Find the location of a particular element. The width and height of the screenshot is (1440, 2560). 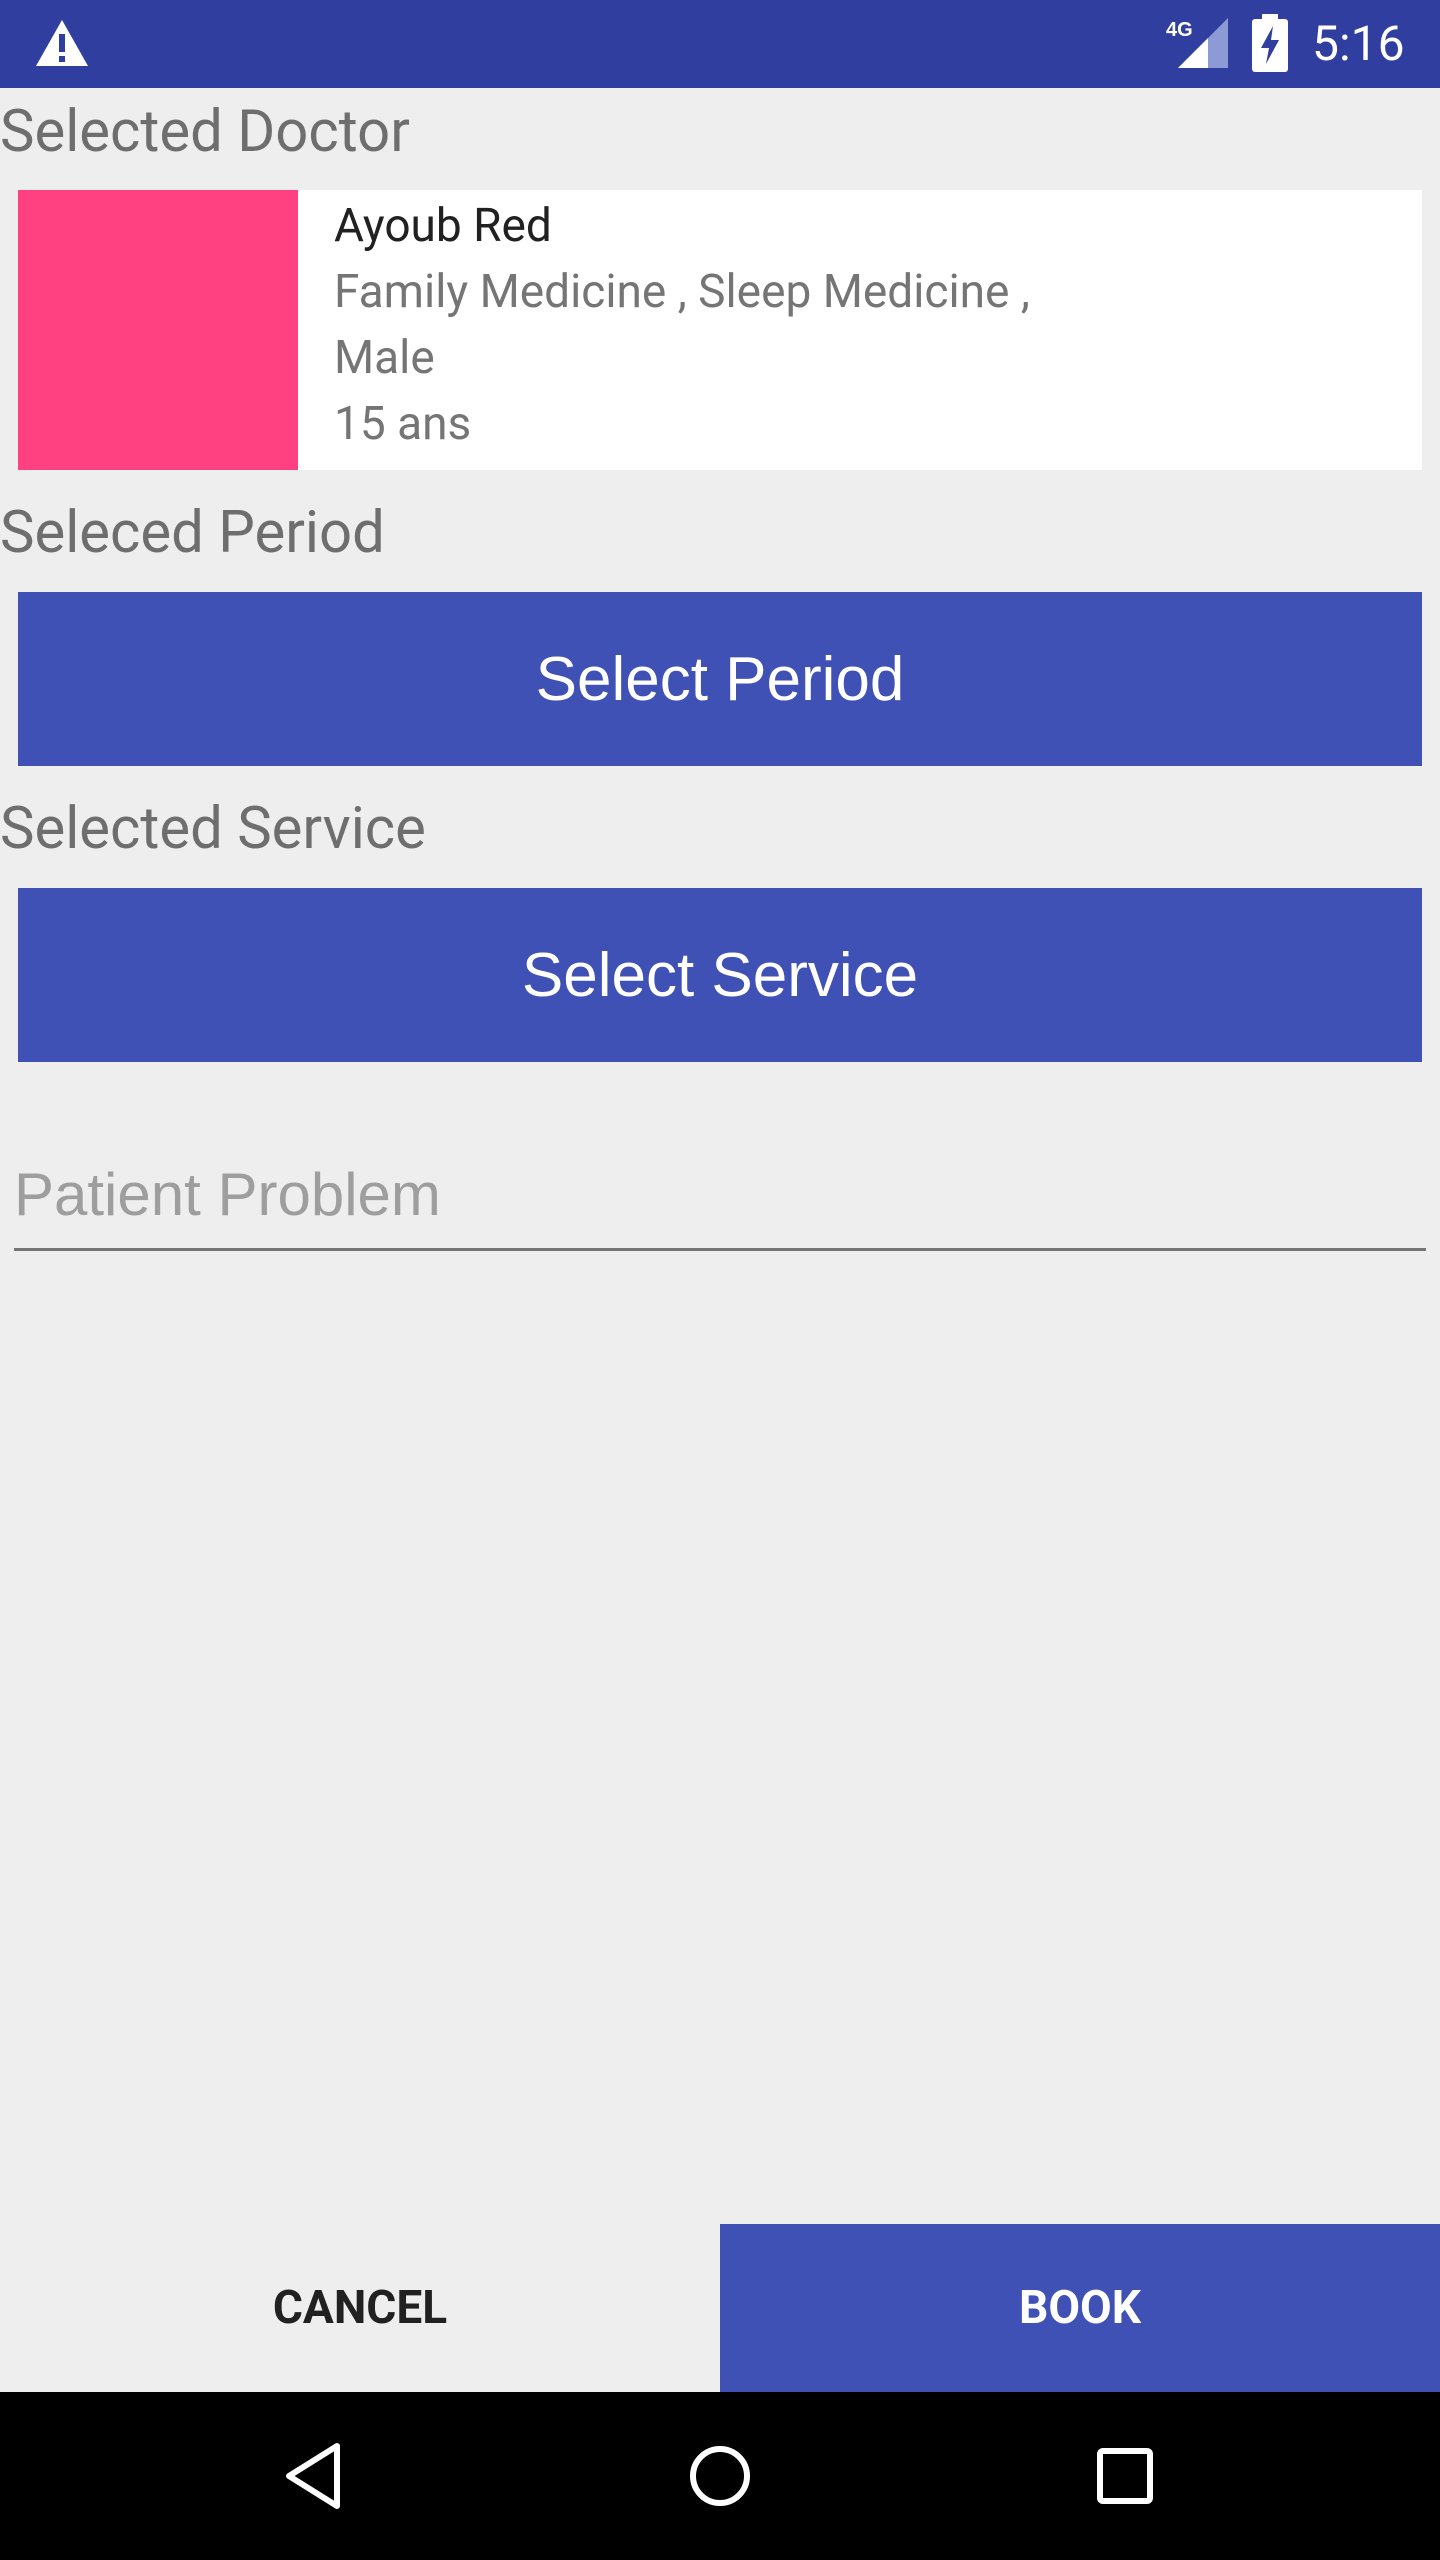

selected-service-label: Selected Service is located at coordinates (213, 829).